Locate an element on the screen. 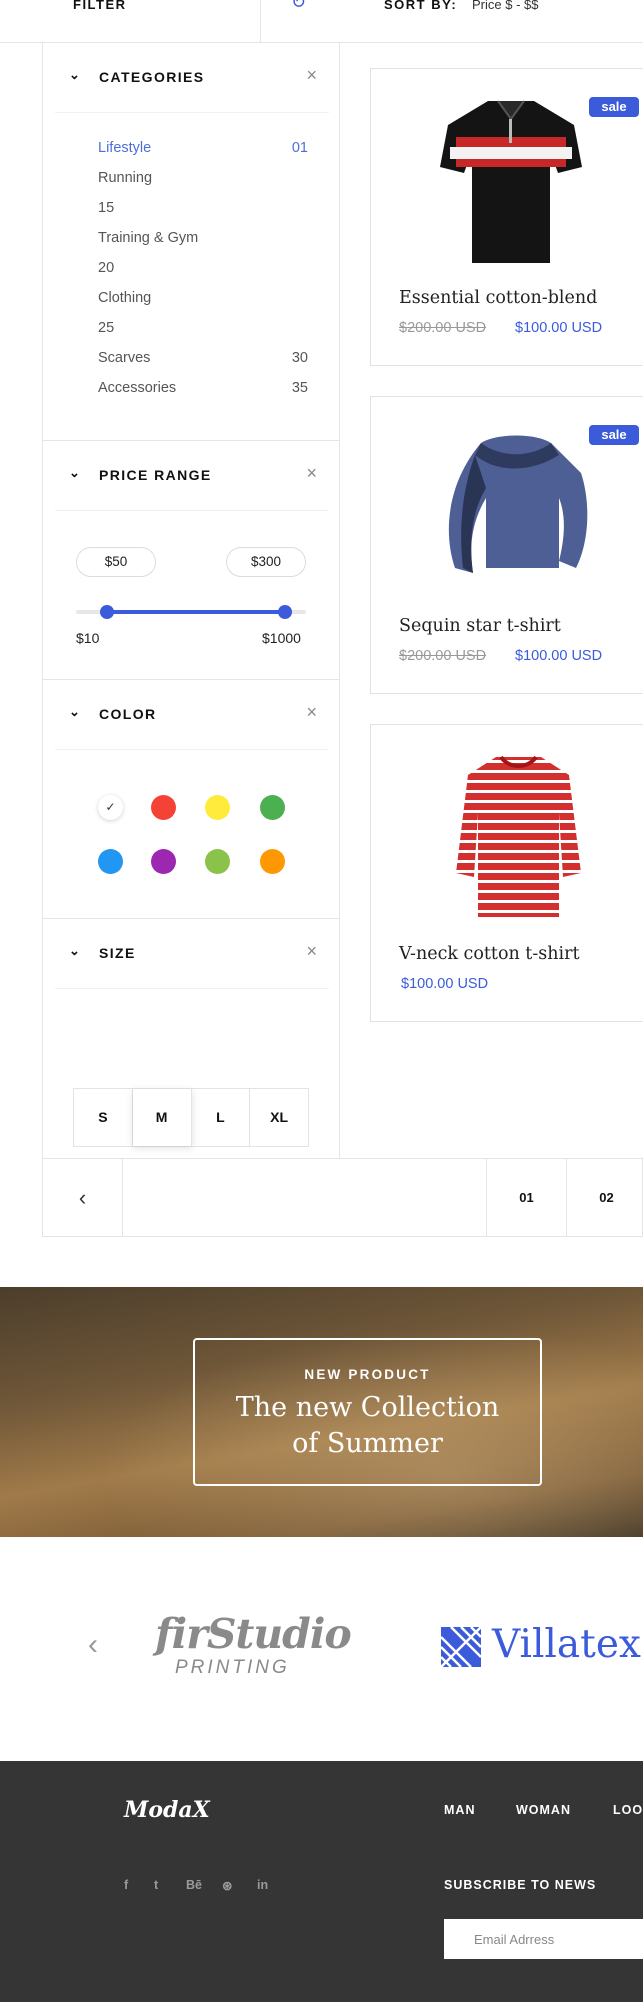 This screenshot has width=643, height=2002. color-header: ⌄ COLOR × is located at coordinates (192, 715).